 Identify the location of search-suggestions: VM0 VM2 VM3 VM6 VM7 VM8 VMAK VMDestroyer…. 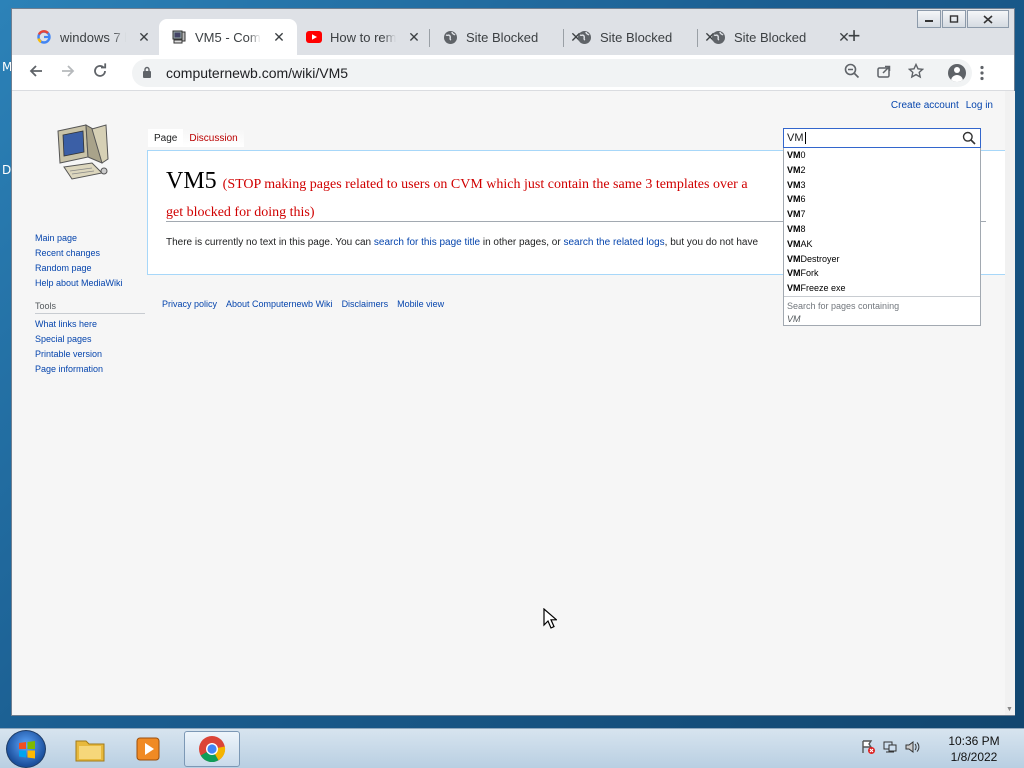
(882, 237).